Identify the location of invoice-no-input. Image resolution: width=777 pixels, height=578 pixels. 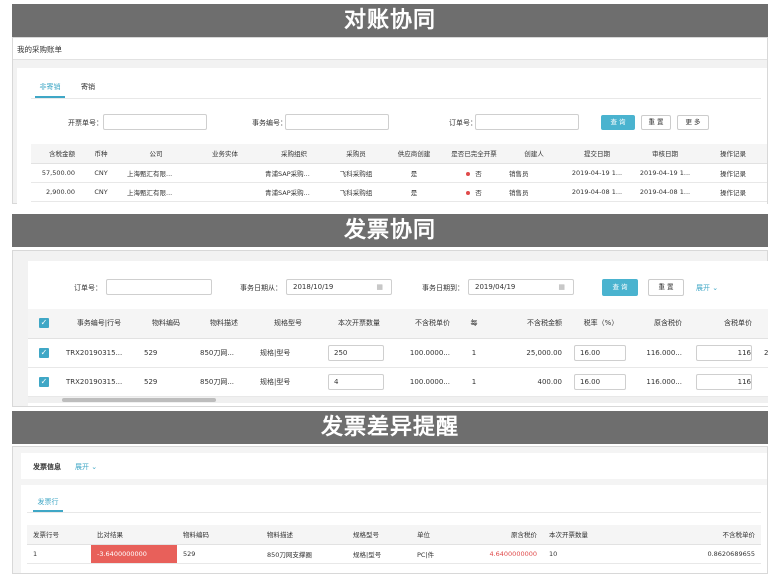
(155, 122).